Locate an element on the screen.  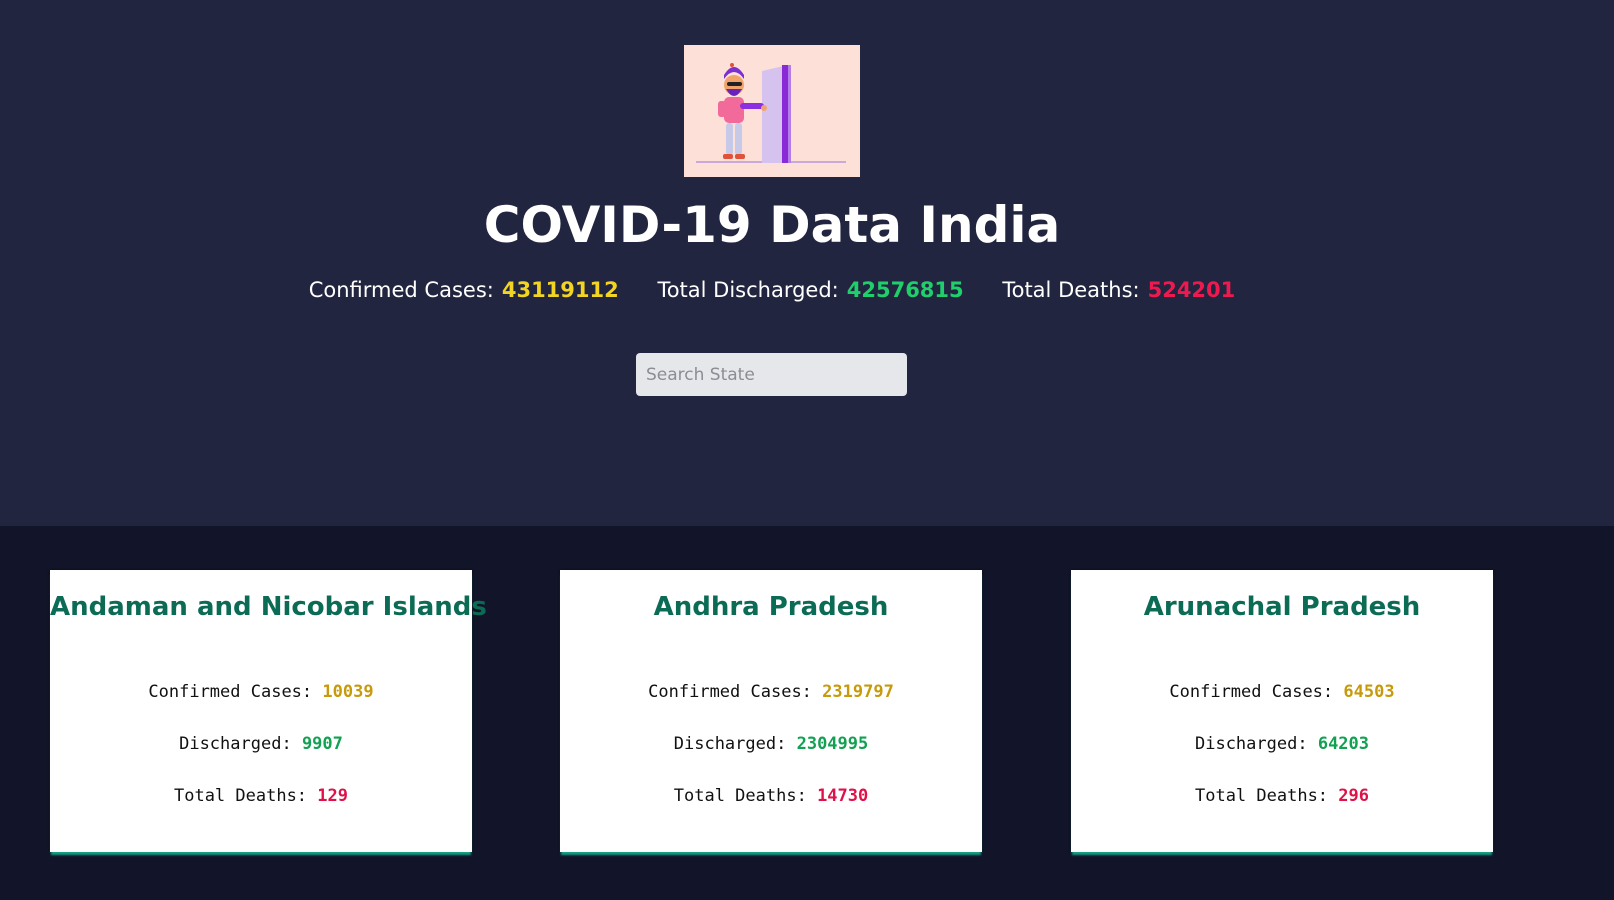
state-deaths-value: 14730 is located at coordinates (843, 796).